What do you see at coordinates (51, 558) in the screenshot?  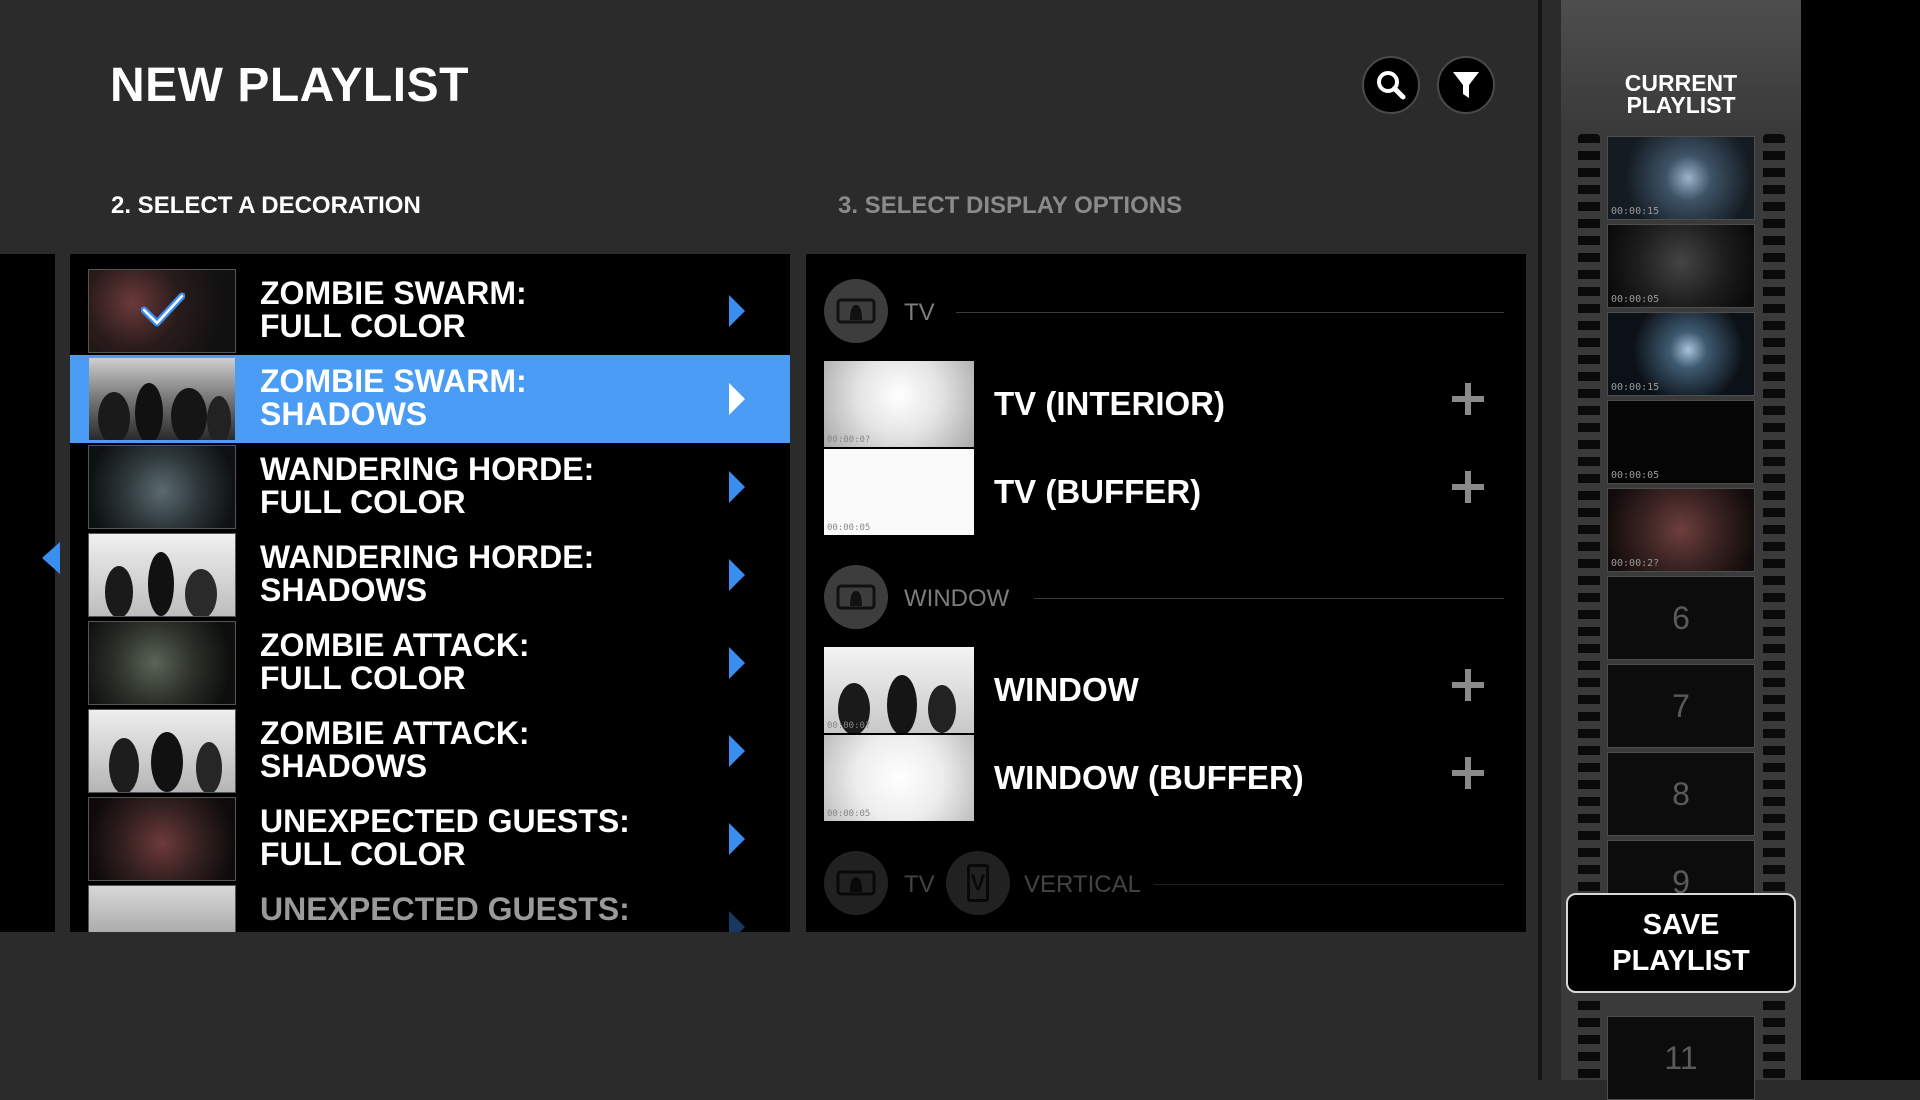 I see `scroll-left-arrow-icon` at bounding box center [51, 558].